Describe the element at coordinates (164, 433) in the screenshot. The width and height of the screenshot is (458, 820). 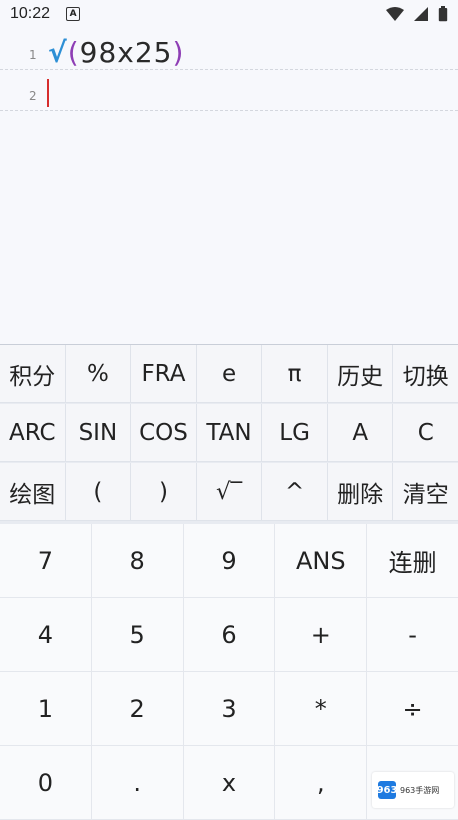
I see `key-cos: COS` at that location.